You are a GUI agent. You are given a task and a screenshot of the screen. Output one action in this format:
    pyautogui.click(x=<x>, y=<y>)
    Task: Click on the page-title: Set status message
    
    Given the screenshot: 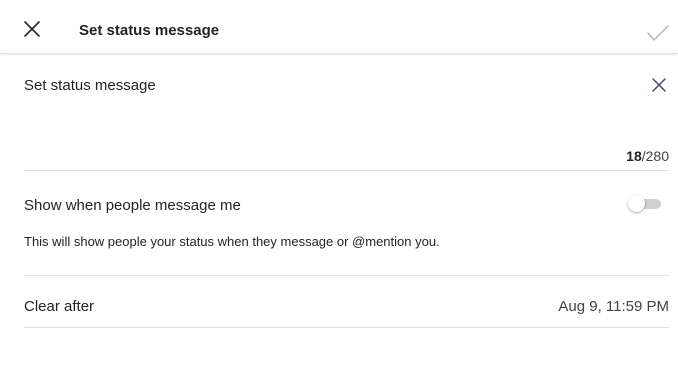 What is the action you would take?
    pyautogui.click(x=149, y=30)
    